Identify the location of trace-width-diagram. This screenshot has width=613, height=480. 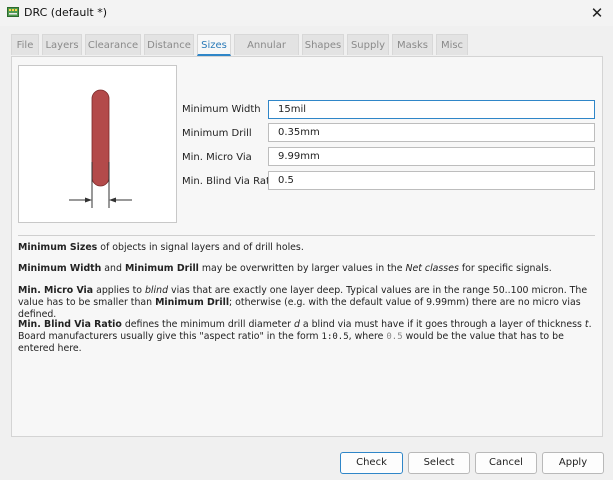
(100, 148).